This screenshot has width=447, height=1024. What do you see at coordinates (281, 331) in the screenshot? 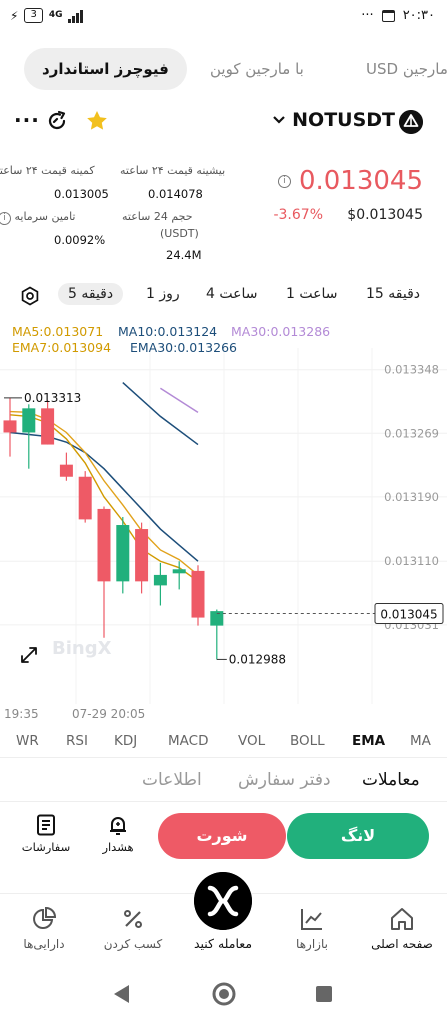
I see `ma30-label: MA30:0.013286` at bounding box center [281, 331].